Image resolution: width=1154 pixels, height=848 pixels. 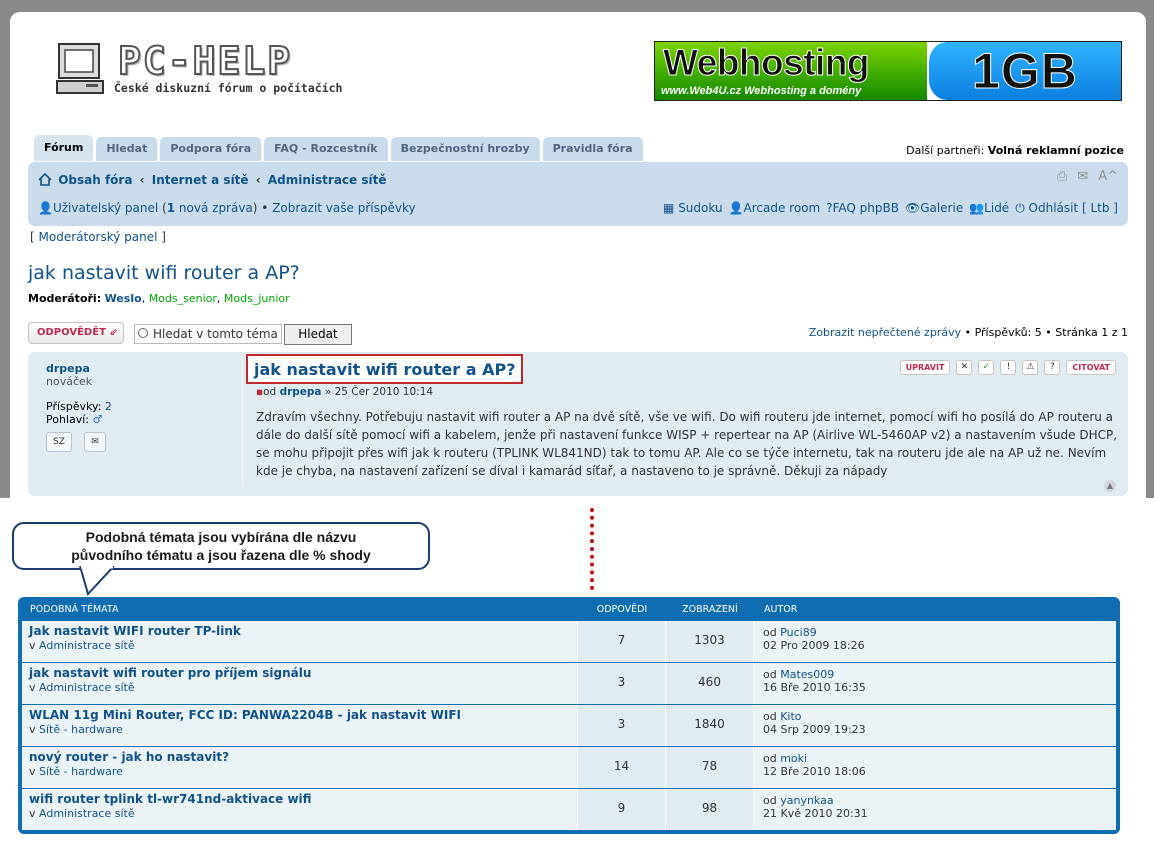 I want to click on page-title: jak nastavit wifi router a AP?, so click(x=164, y=273).